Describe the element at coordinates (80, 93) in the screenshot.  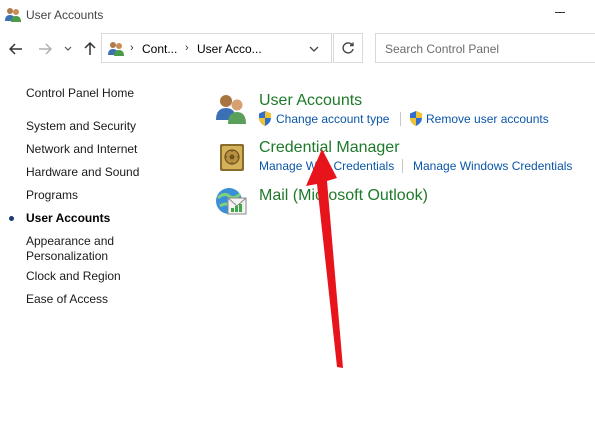
I see `sidebar-item-control-panel-home: Control Panel Home` at that location.